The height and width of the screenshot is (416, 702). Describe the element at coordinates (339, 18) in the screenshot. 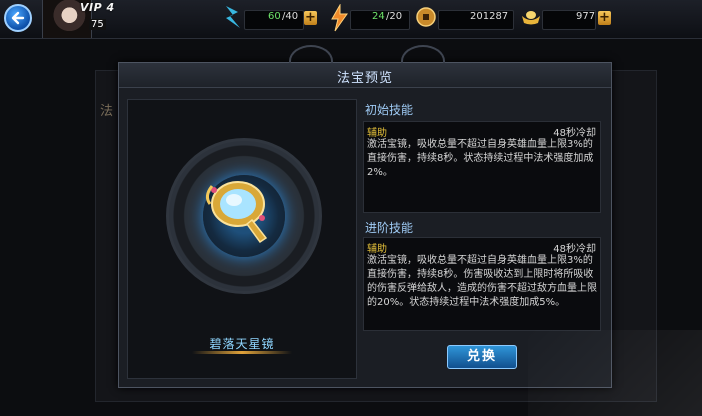

I see `energy-icon` at that location.